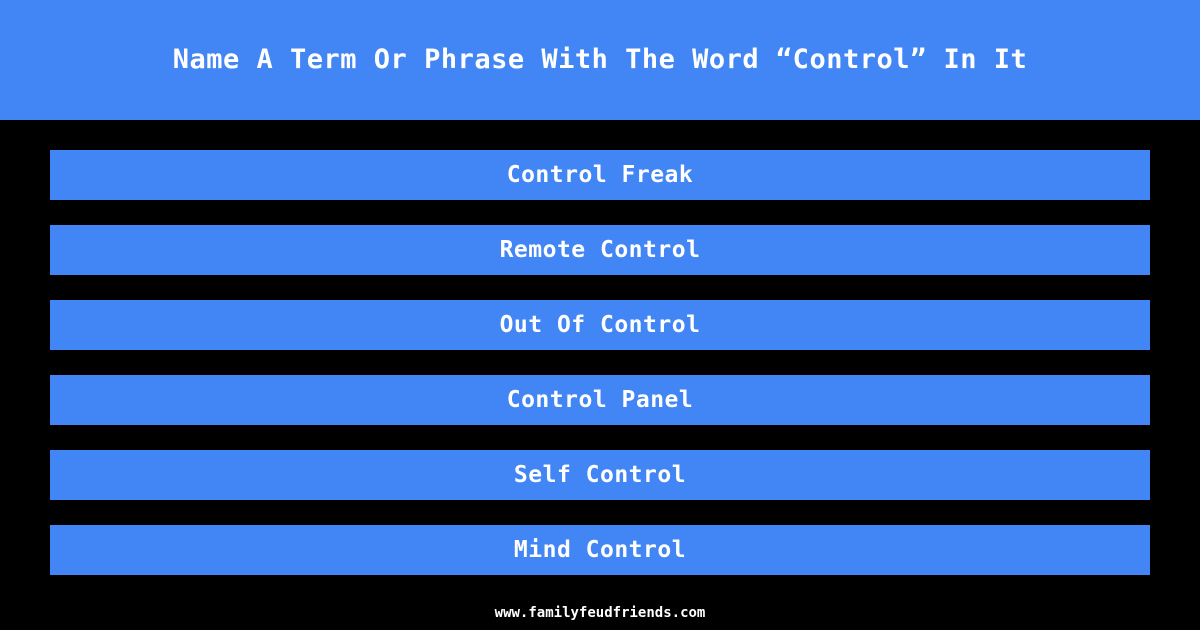 This screenshot has height=630, width=1200. I want to click on answer-text-1: Control Freak, so click(600, 175).